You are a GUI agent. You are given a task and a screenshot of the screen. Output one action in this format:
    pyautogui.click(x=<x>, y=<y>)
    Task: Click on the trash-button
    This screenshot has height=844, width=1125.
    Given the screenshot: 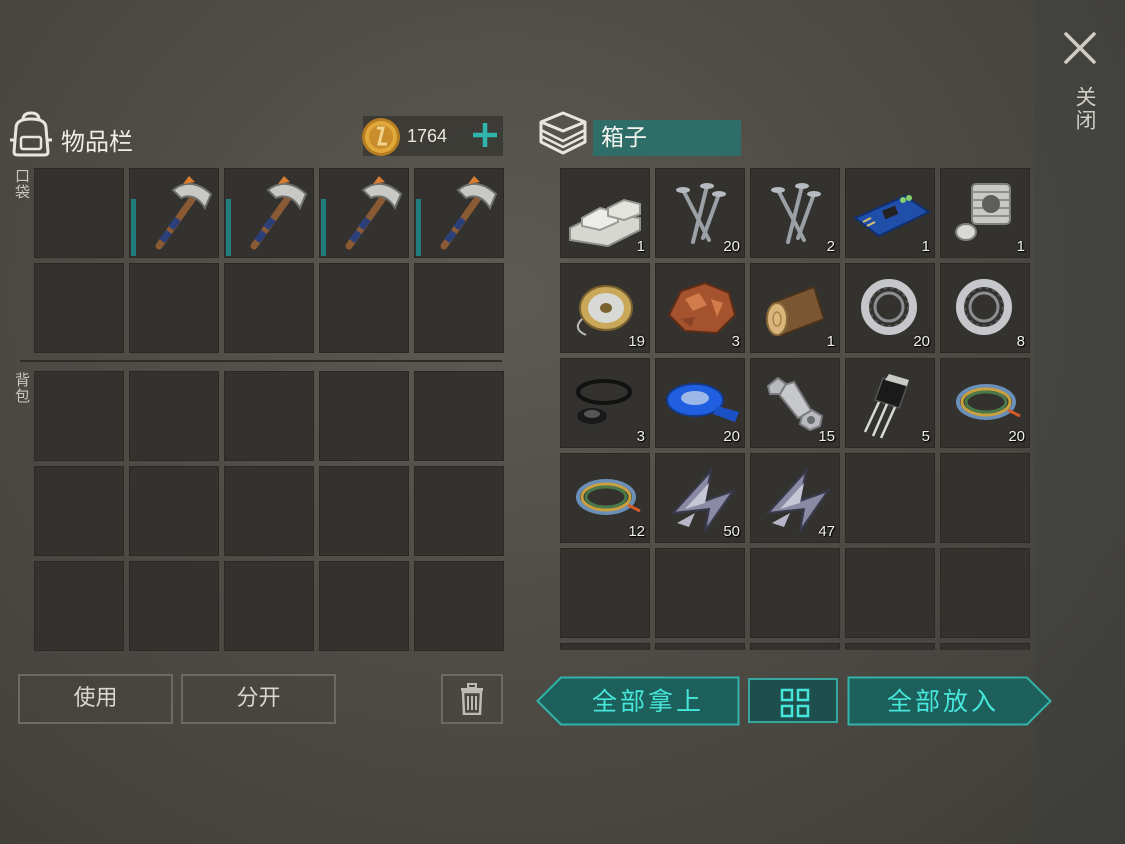 What is the action you would take?
    pyautogui.click(x=472, y=699)
    